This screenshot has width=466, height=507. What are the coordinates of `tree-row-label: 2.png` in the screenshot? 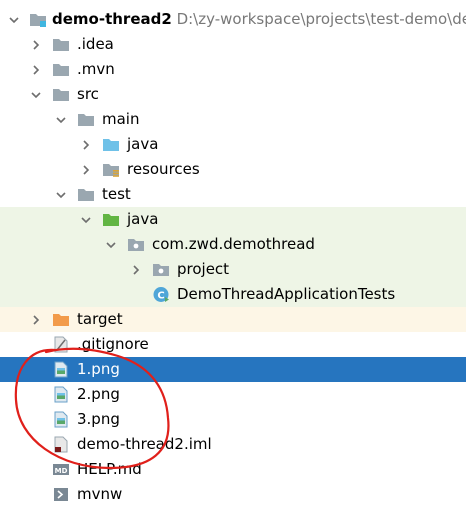 It's located at (98, 394).